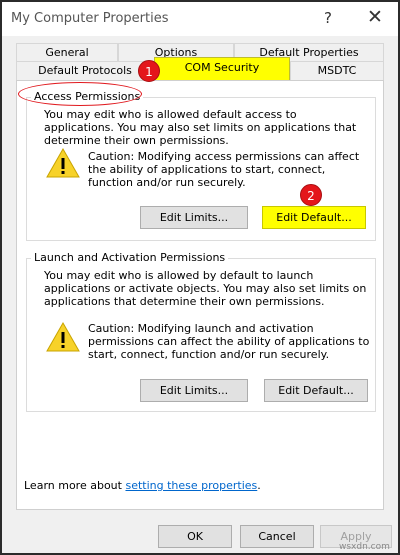 The image size is (400, 555). What do you see at coordinates (337, 70) in the screenshot?
I see `tab-msdtc: MSDTC` at bounding box center [337, 70].